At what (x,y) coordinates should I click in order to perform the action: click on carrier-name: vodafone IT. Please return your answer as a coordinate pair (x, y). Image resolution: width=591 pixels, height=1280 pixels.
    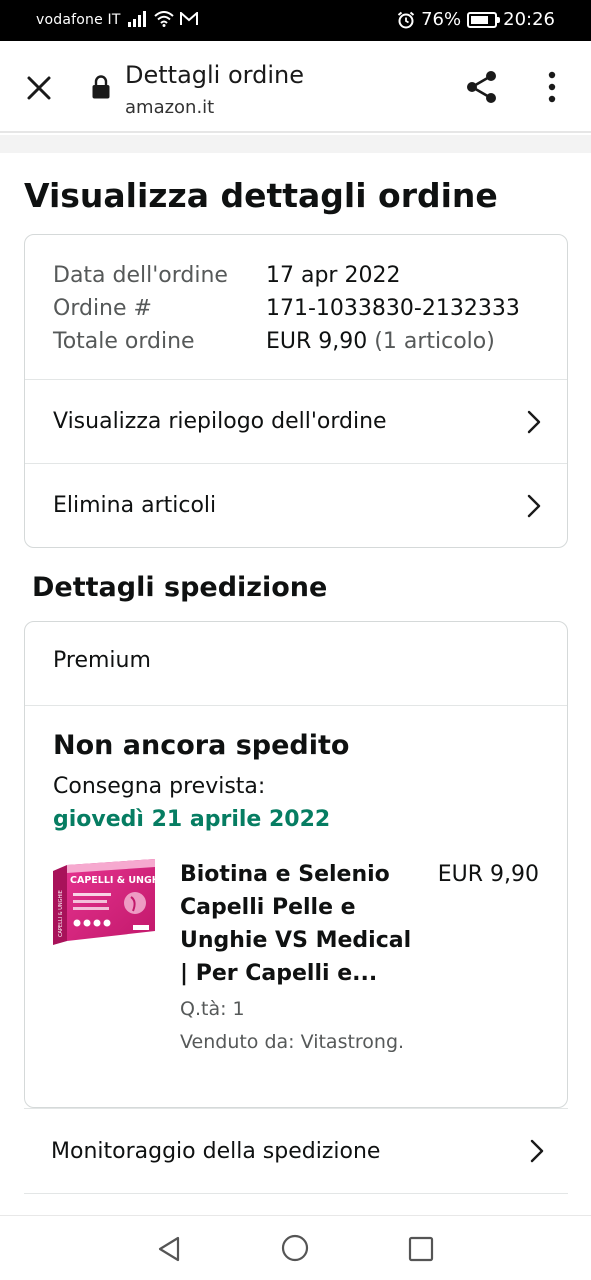
    Looking at the image, I should click on (78, 20).